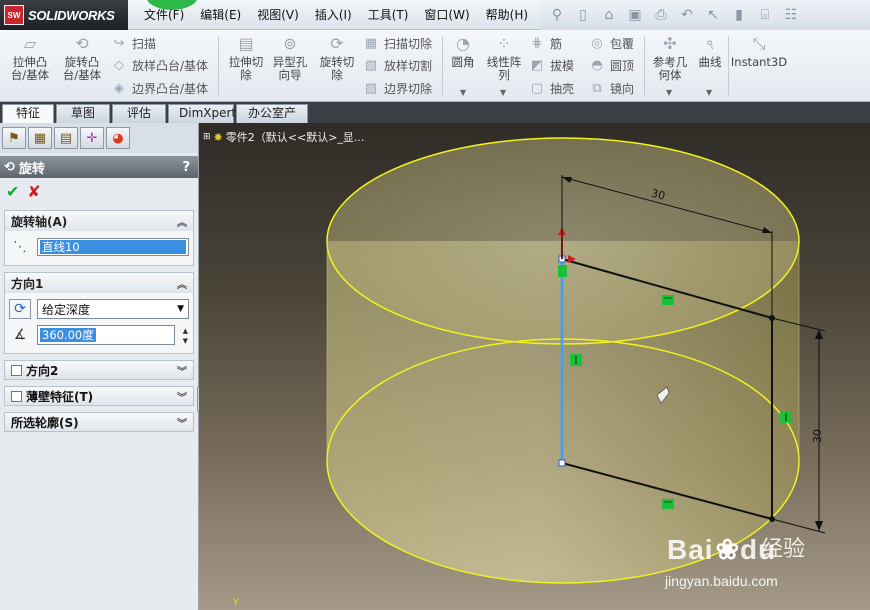  Describe the element at coordinates (159, 65) in the screenshot. I see `loft-button: ◇ 放样凸台/基体` at that location.